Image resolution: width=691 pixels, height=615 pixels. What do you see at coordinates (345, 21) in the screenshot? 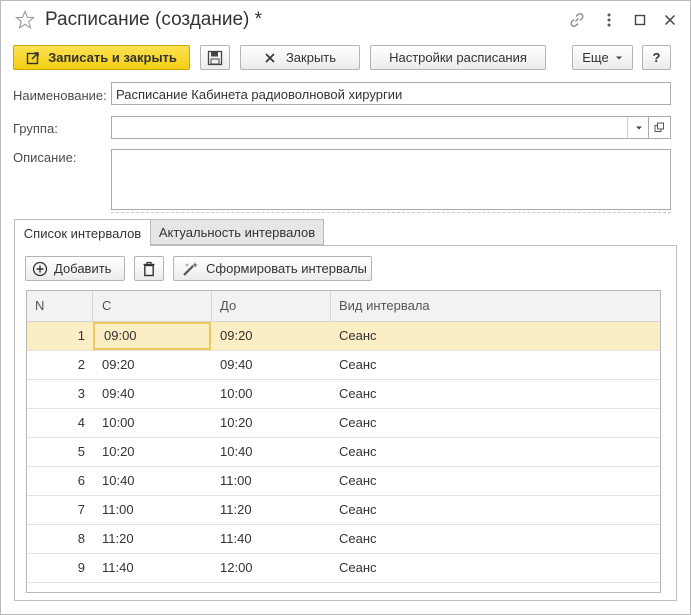
I see `title-bar: Расписание (создание) *` at bounding box center [345, 21].